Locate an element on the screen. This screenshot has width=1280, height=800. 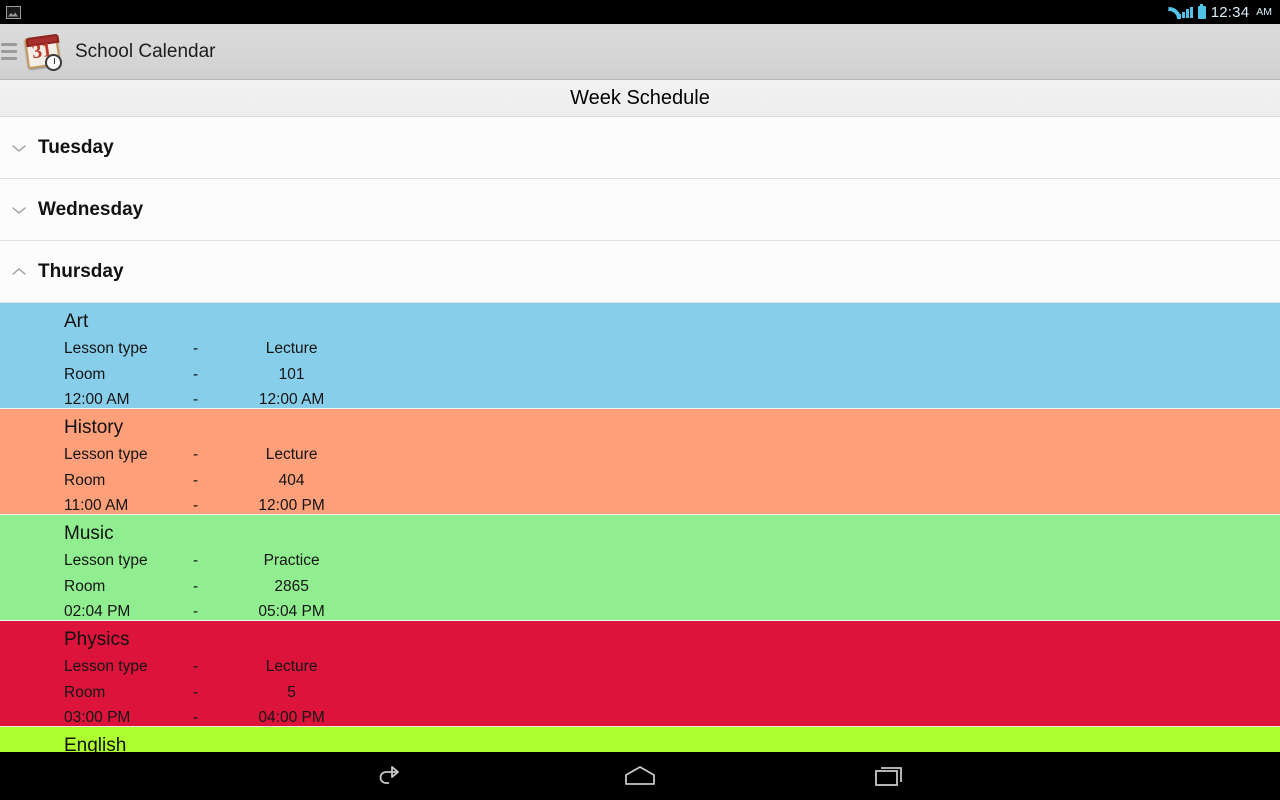
lesson-detail-row: Room - 404 is located at coordinates (202, 481).